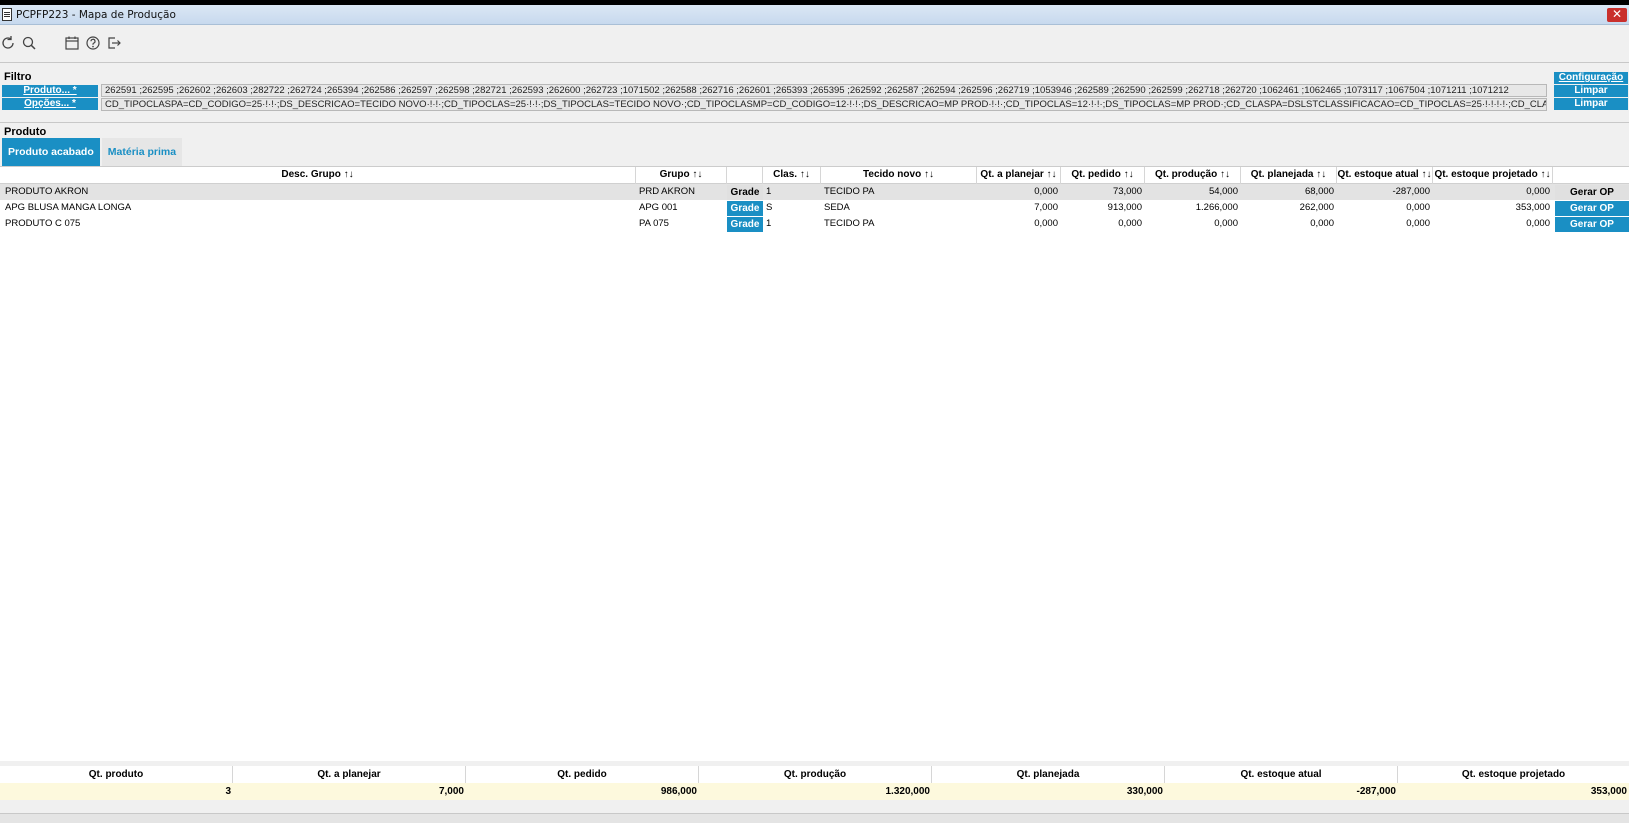  Describe the element at coordinates (1281, 791) in the screenshot. I see `total-qt-estoque-atual: -287,000` at that location.